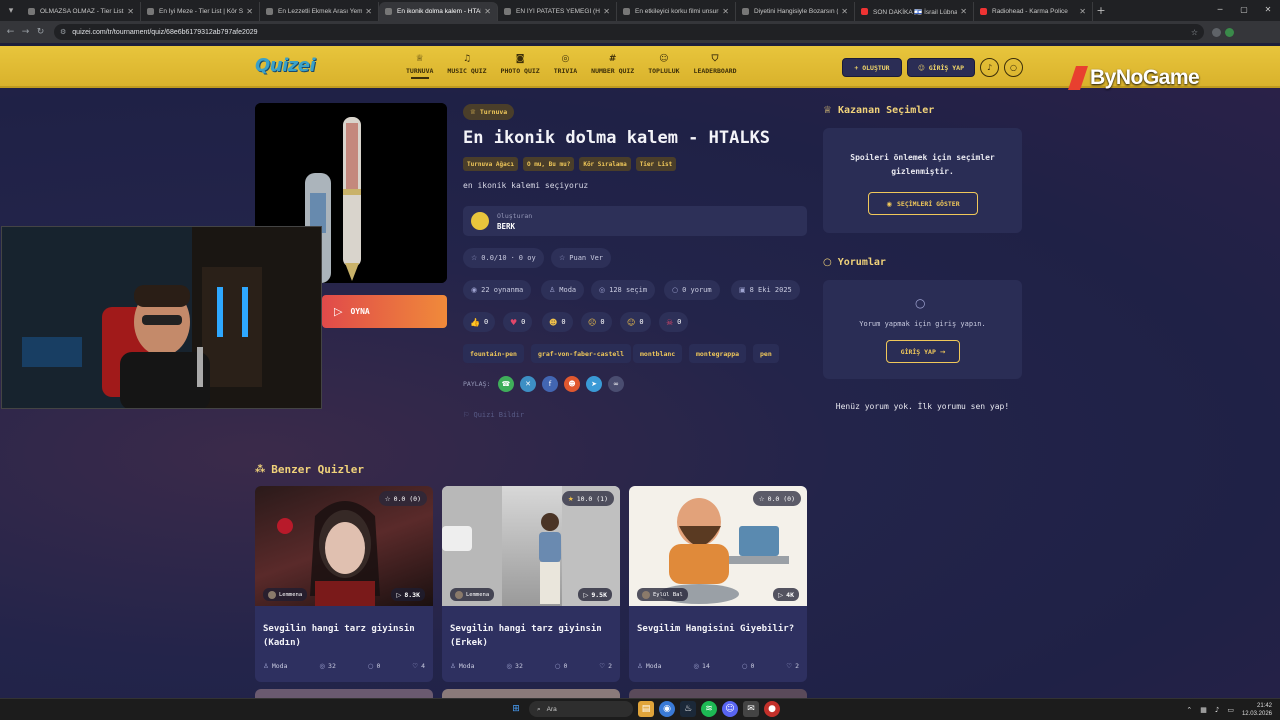 The height and width of the screenshot is (720, 1280). What do you see at coordinates (200, 11) in the screenshot?
I see `browser-tab: En İyi Meze - Tier List | Kör Sıra ✕` at bounding box center [200, 11].